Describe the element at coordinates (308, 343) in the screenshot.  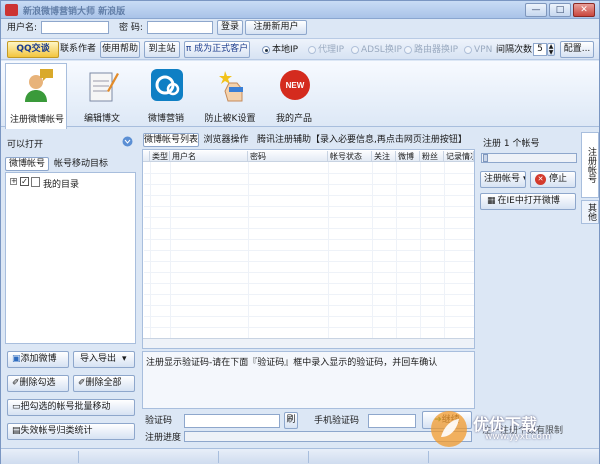
I see `grid-horizontal-scrollbar` at that location.